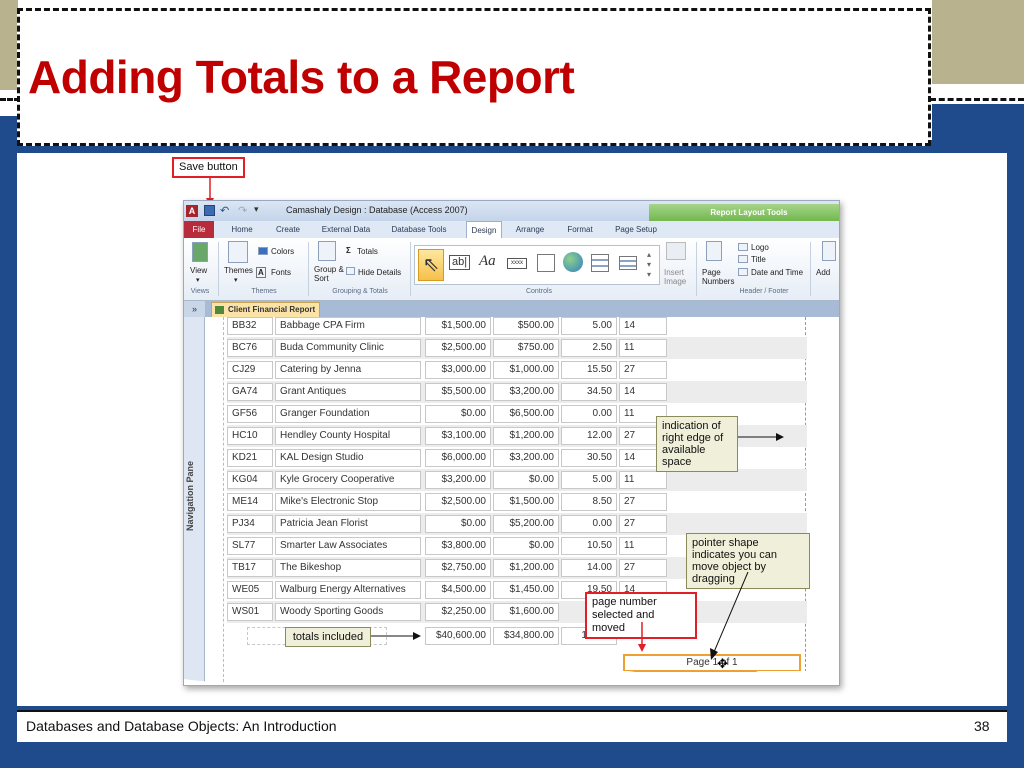 The image size is (1024, 768). Describe the element at coordinates (348, 326) in the screenshot. I see `client-name-cell: Babbage CPA Firm` at that location.